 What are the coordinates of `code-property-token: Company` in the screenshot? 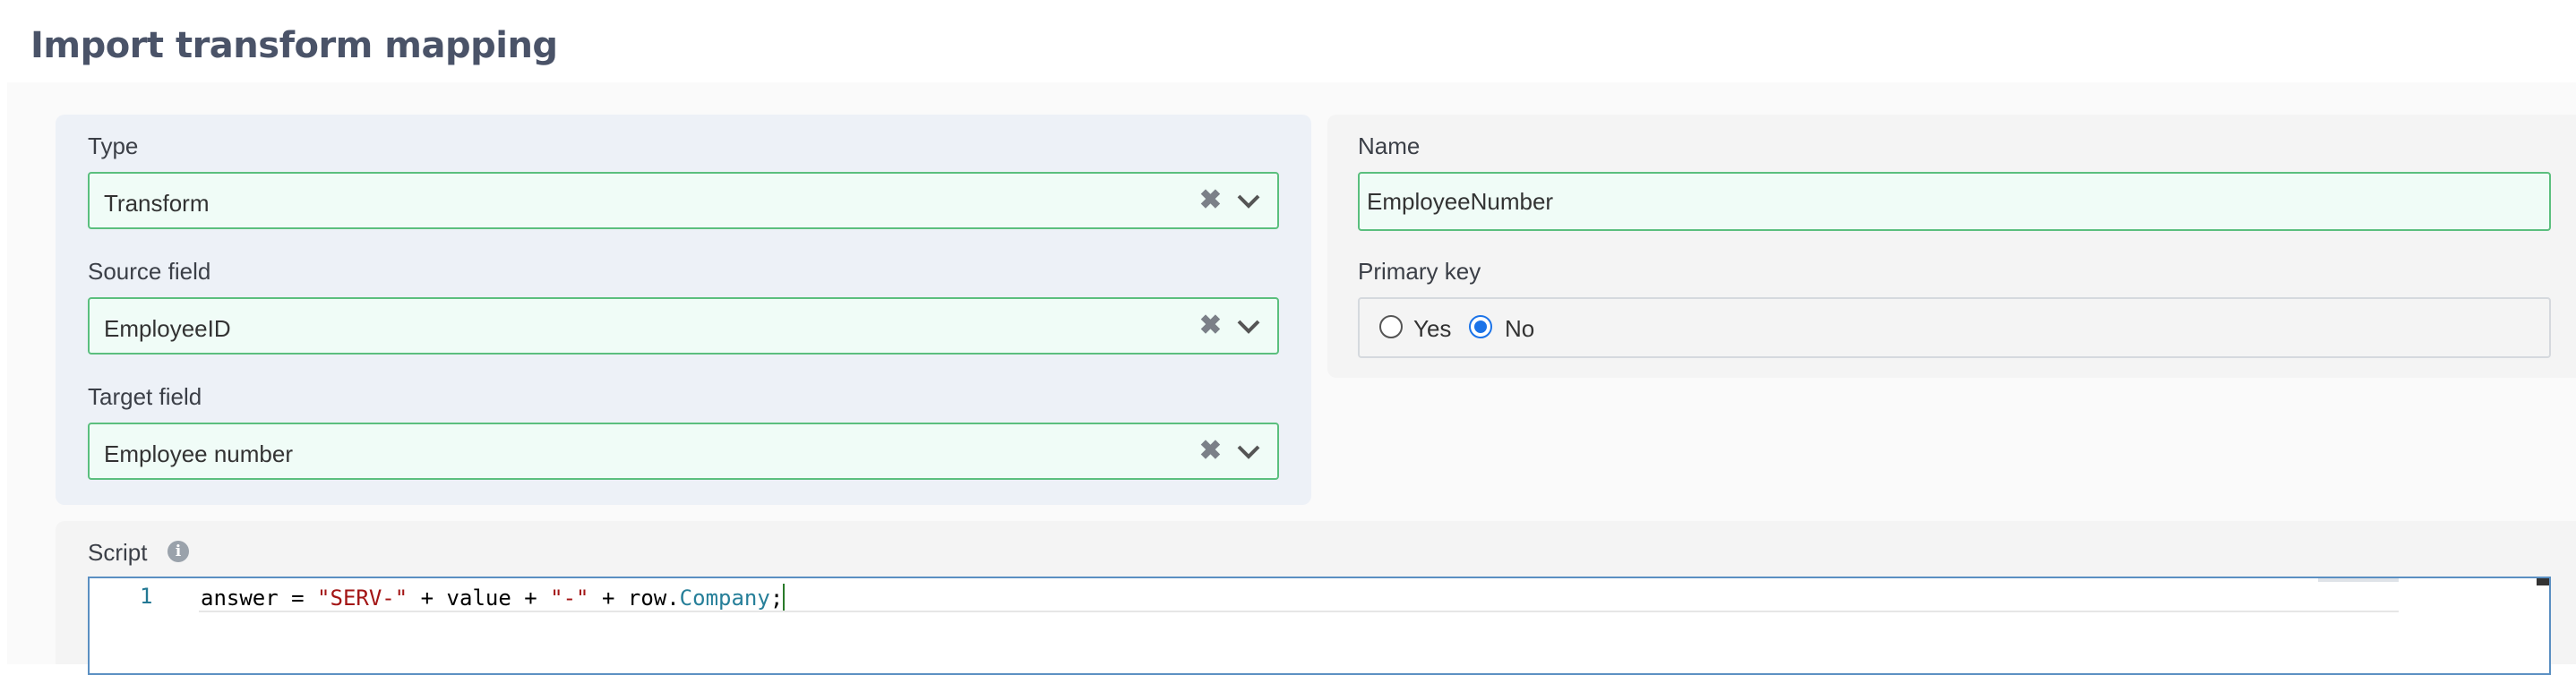 It's located at (724, 598).